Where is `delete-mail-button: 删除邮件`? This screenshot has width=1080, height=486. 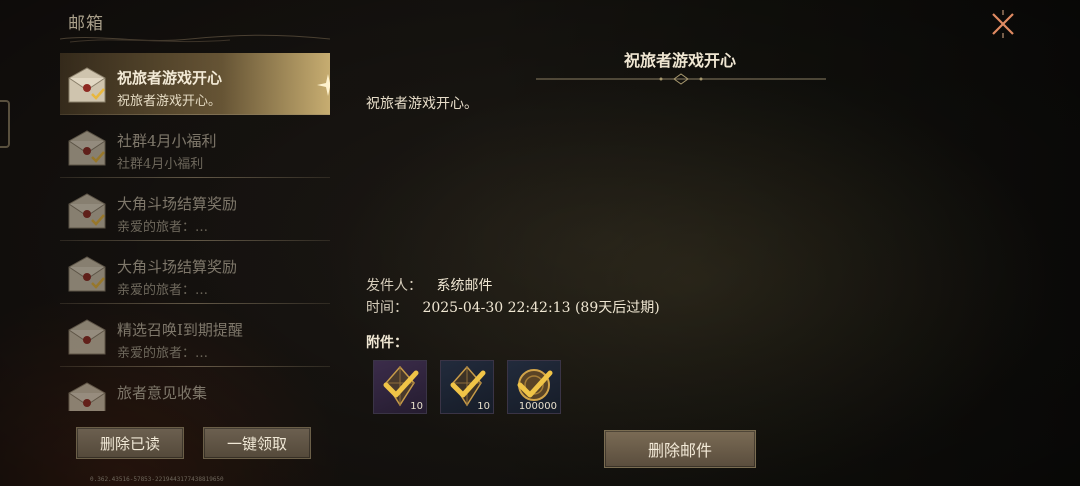
delete-mail-button: 删除邮件 is located at coordinates (680, 449).